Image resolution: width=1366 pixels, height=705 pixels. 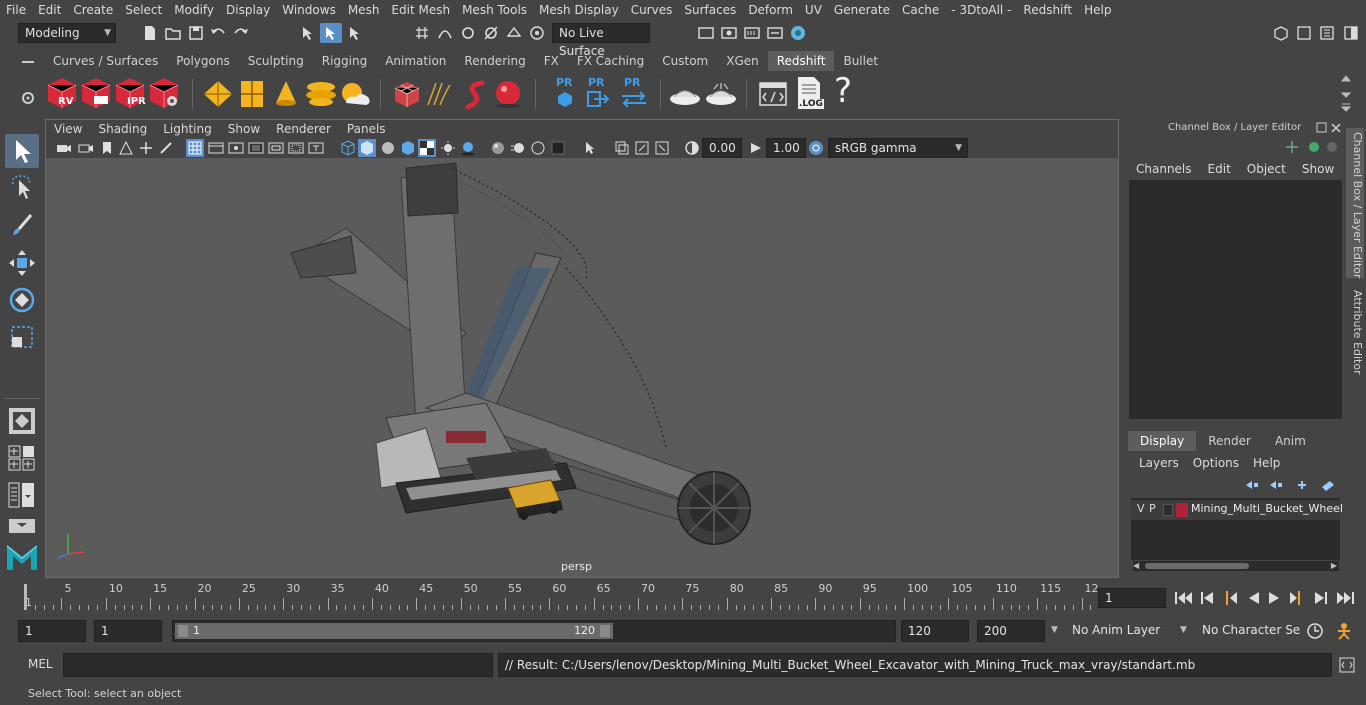 I want to click on script-editor-icon, so click(x=1347, y=665).